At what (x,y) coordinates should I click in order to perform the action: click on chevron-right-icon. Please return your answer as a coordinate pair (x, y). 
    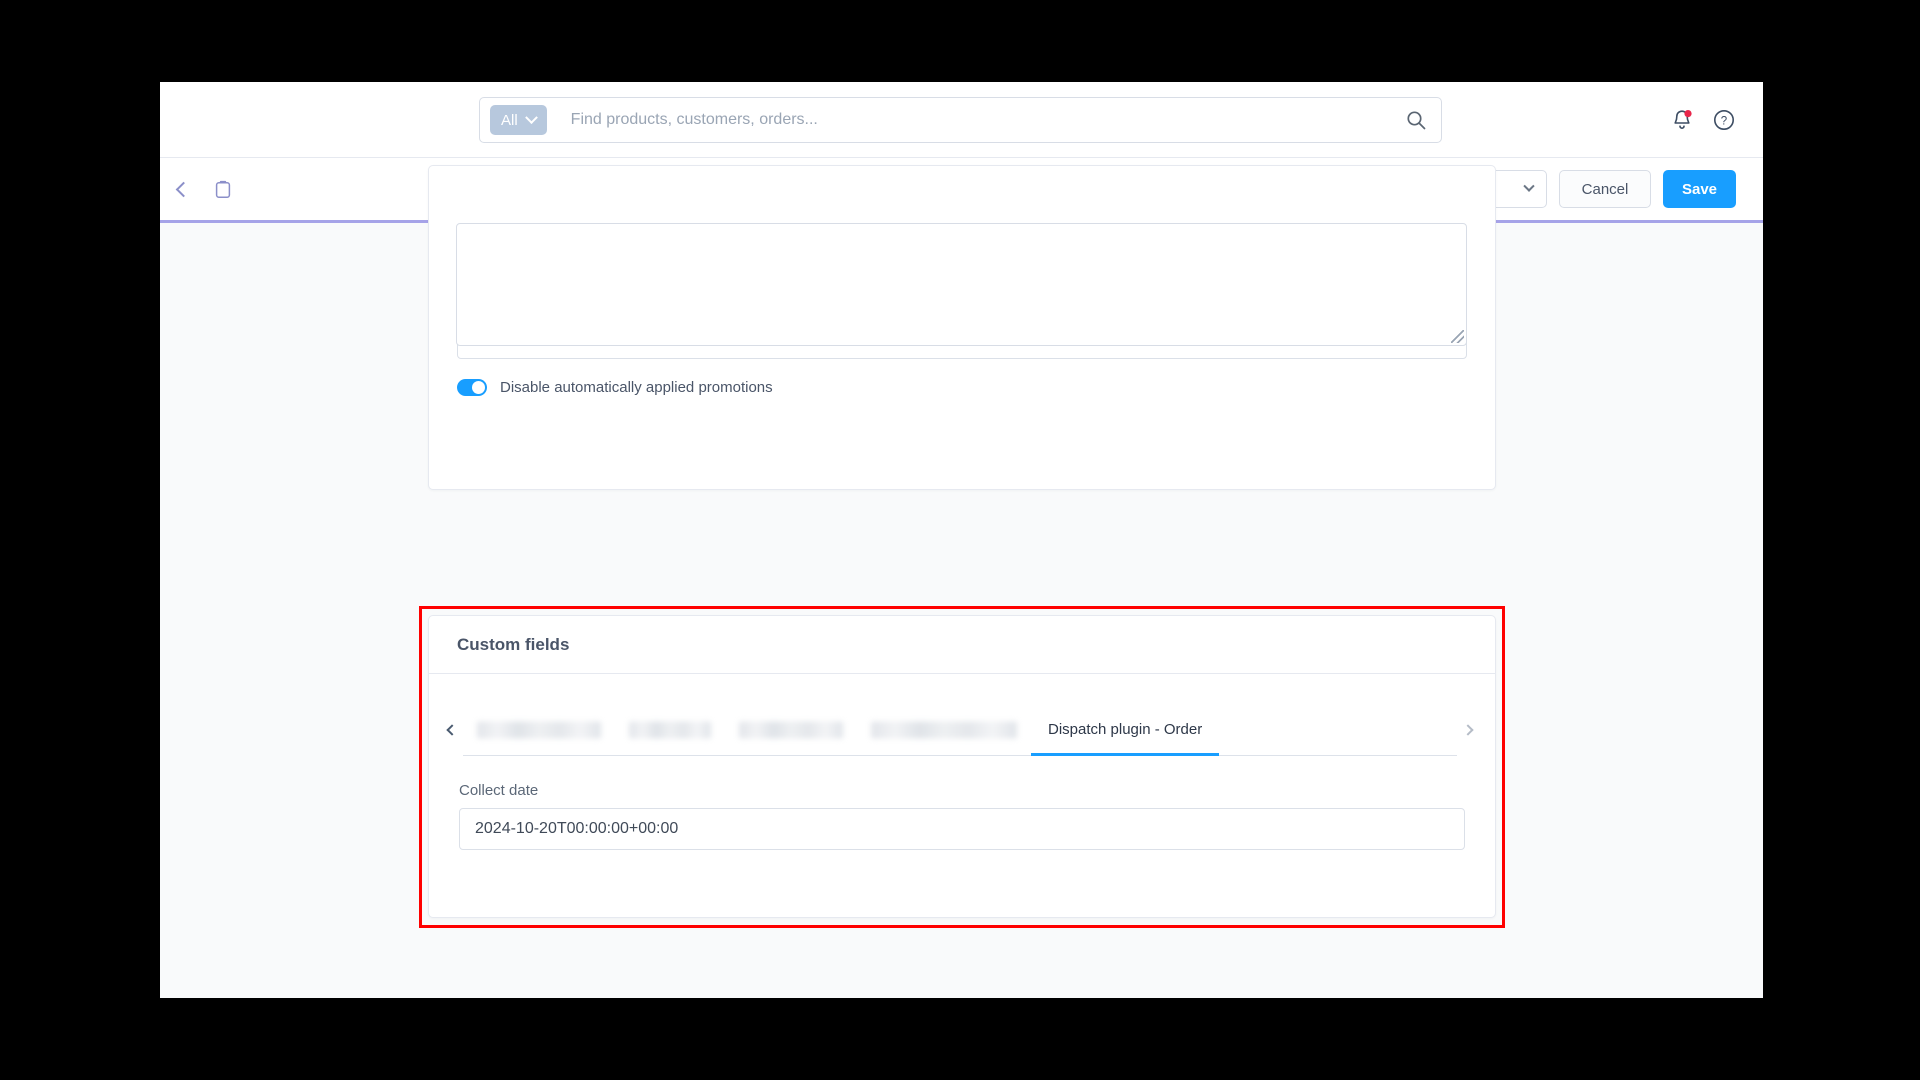
    Looking at the image, I should click on (1468, 730).